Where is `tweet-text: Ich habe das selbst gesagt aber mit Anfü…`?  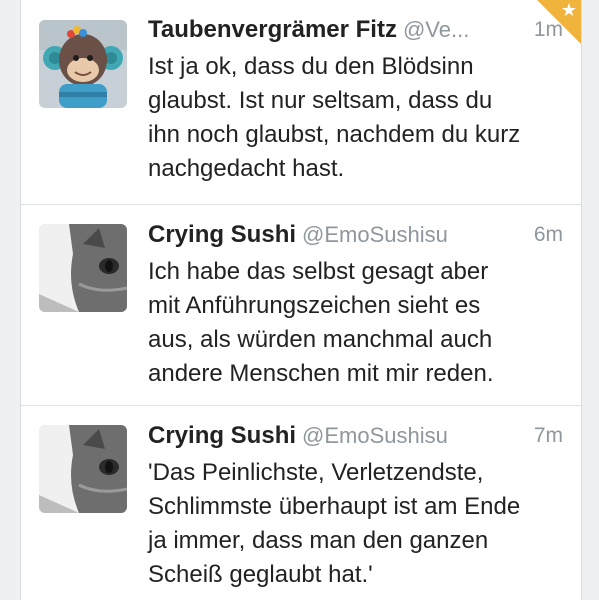
tweet-text: Ich habe das selbst gesagt aber mit Anfü… is located at coordinates (321, 322).